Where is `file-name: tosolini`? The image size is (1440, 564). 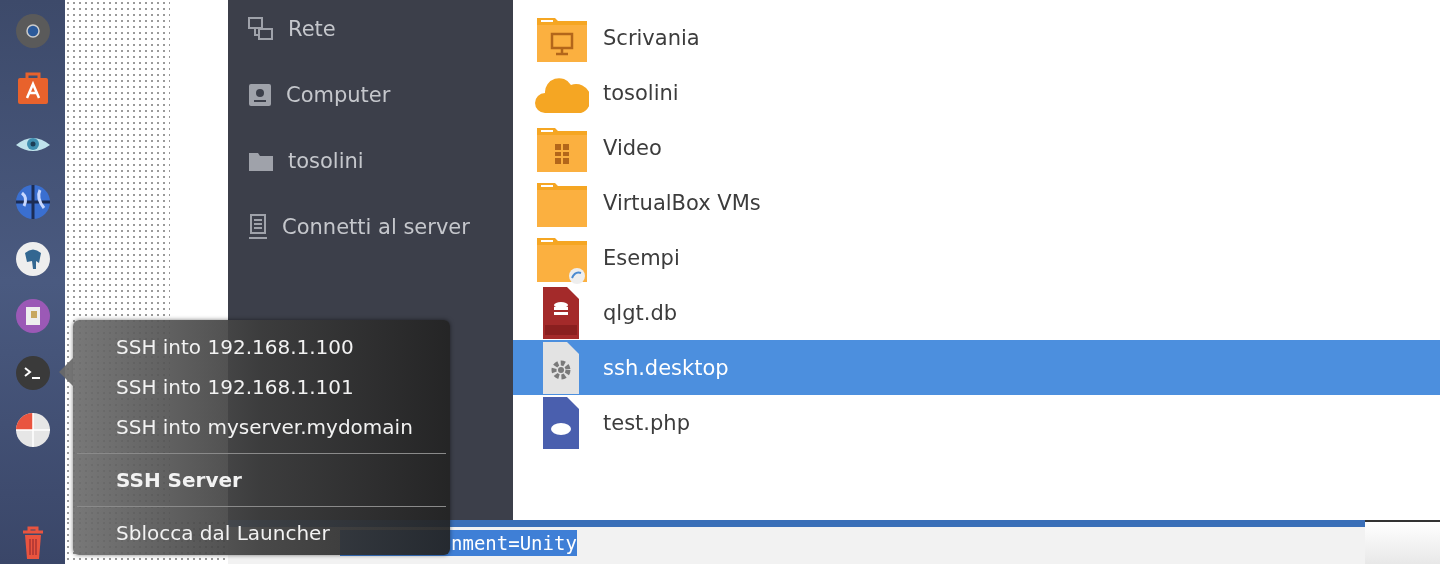
file-name: tosolini is located at coordinates (641, 92).